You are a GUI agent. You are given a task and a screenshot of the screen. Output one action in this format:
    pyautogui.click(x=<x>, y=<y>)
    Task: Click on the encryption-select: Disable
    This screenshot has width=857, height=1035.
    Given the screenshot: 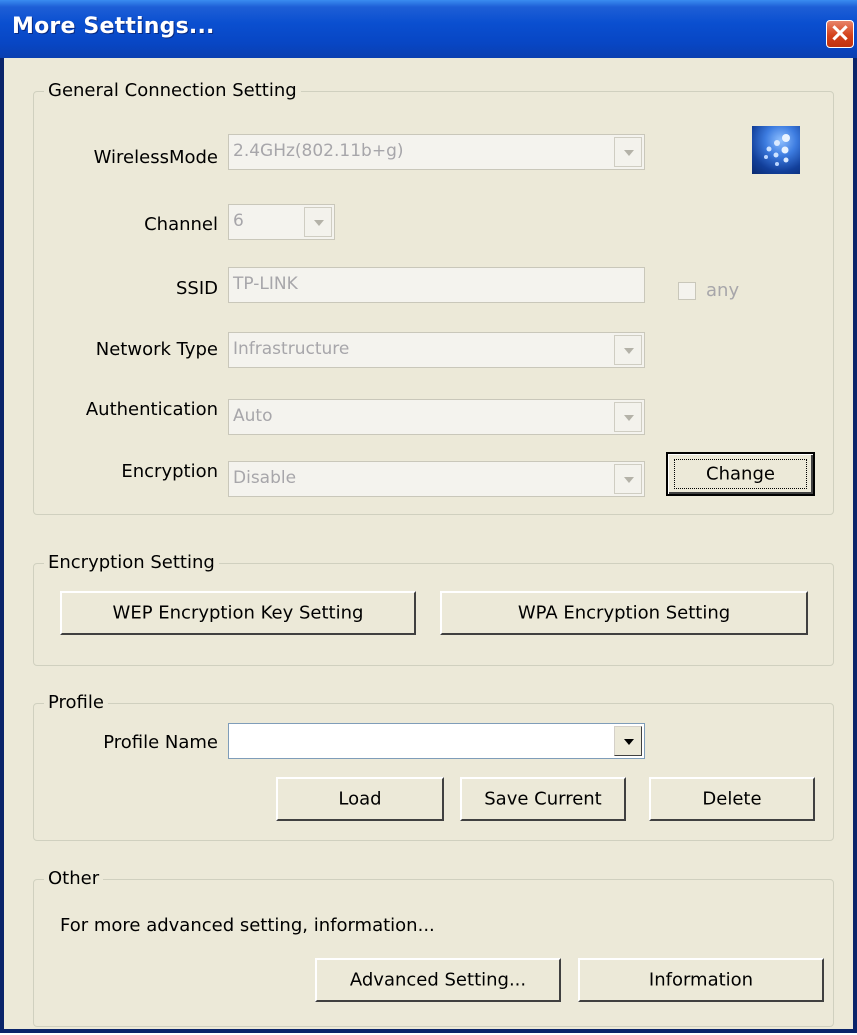 What is the action you would take?
    pyautogui.click(x=436, y=479)
    